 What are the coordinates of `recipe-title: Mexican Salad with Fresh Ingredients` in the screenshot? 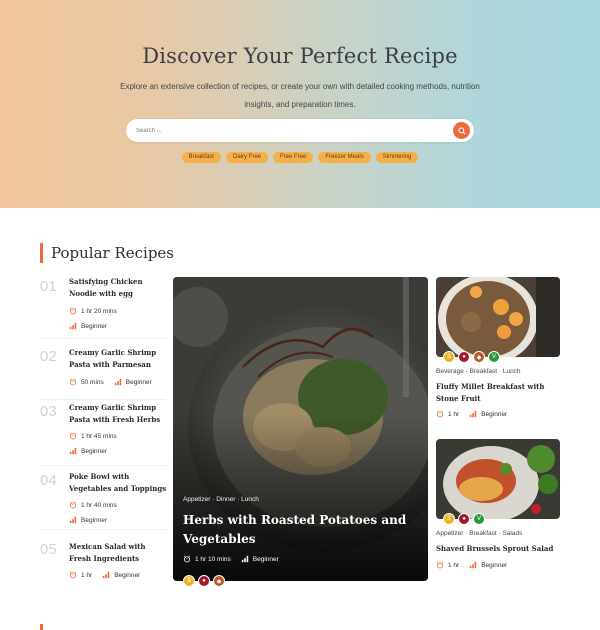 It's located at (119, 553).